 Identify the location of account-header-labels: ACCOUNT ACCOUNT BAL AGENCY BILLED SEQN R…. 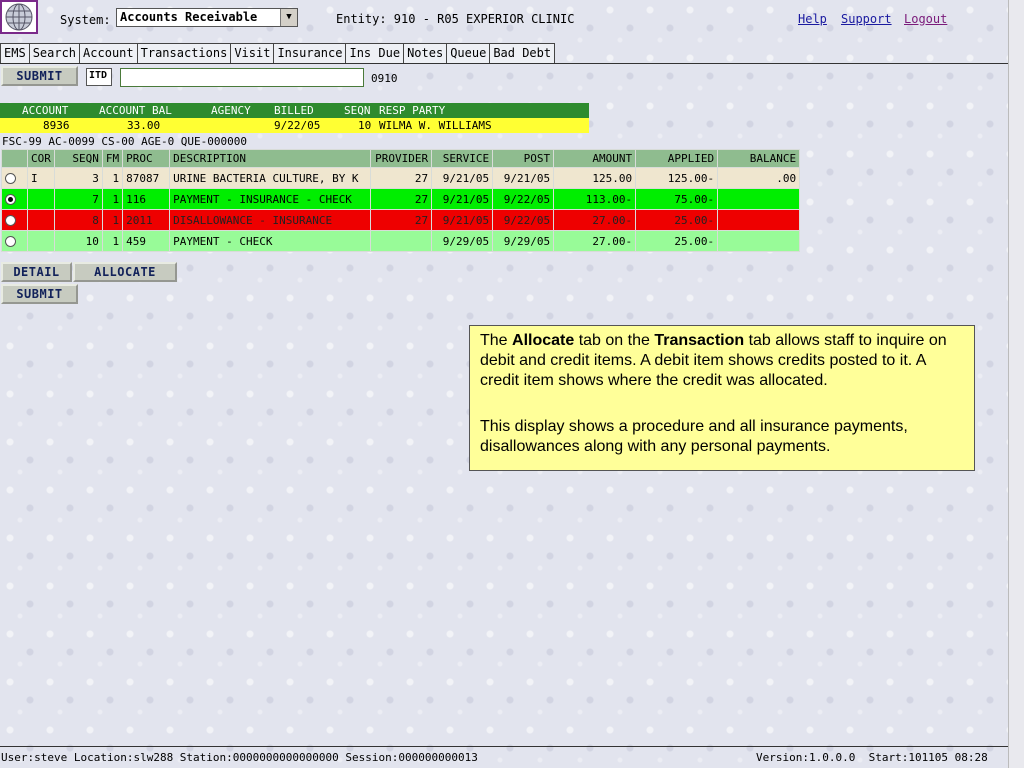
(294, 110).